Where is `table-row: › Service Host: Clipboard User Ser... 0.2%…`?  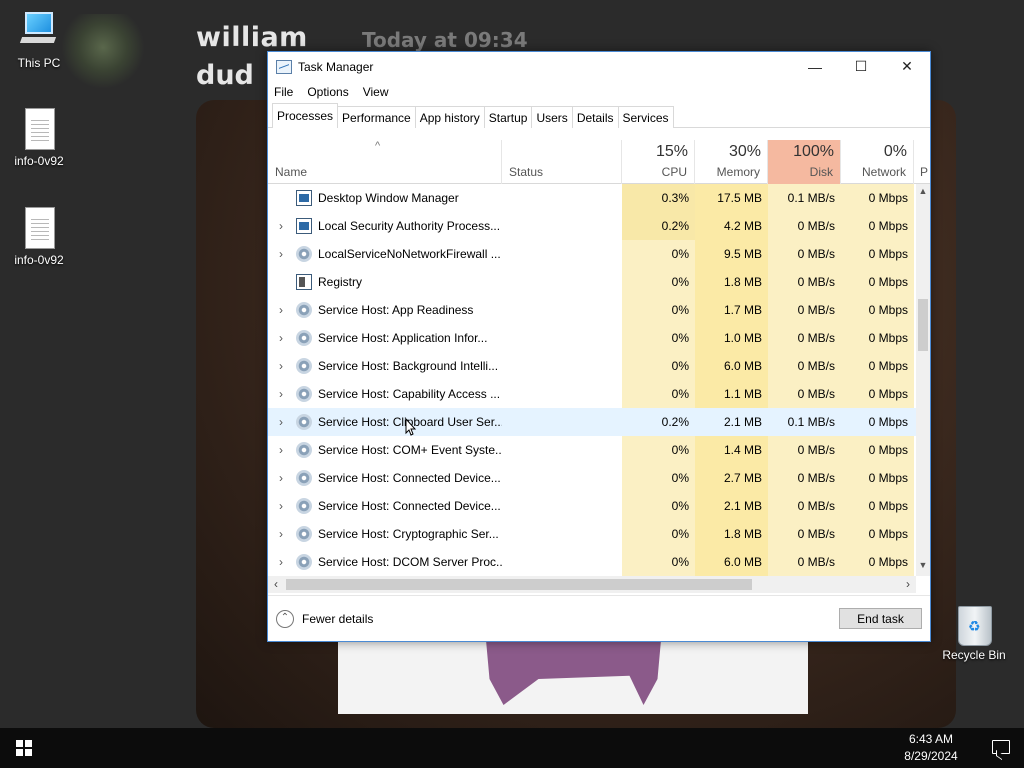 table-row: › Service Host: Clipboard User Ser... 0.2%… is located at coordinates (592, 422).